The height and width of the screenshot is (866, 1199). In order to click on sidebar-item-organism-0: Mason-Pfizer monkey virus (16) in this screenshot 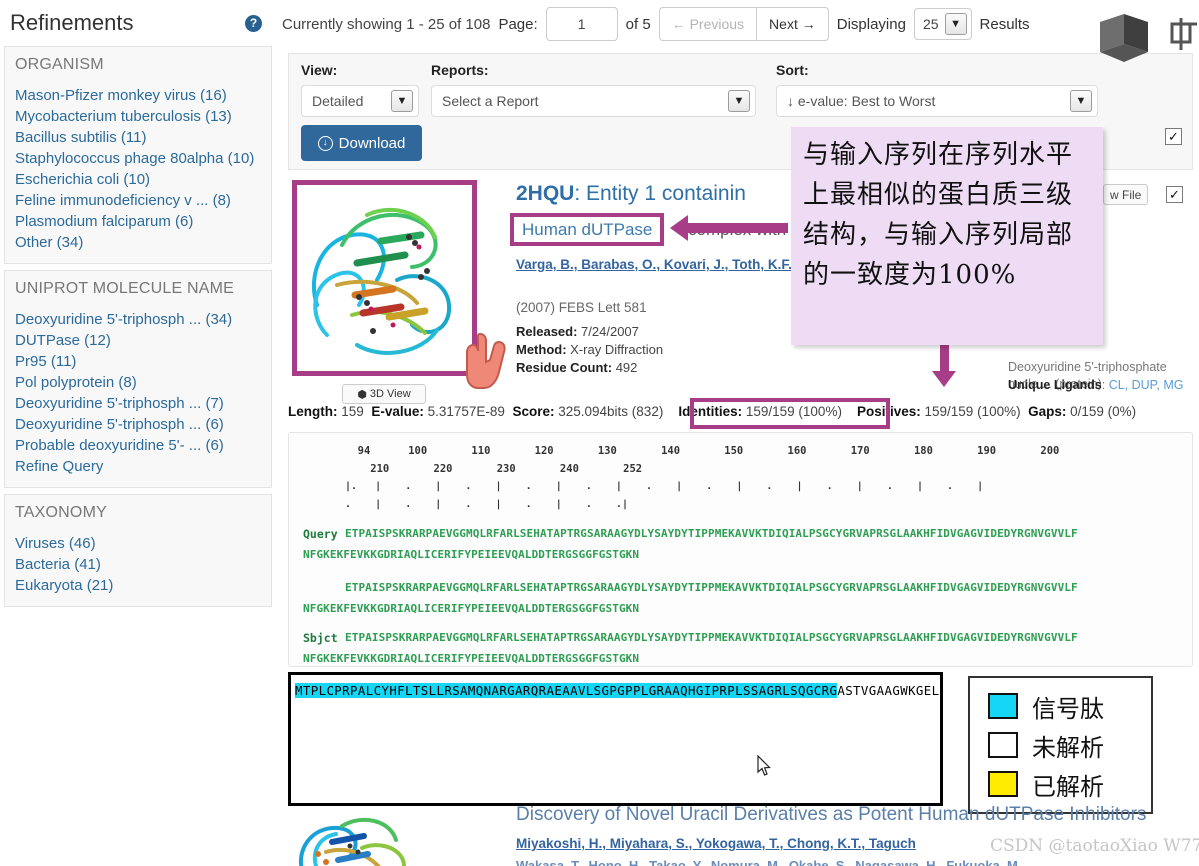, I will do `click(138, 95)`.